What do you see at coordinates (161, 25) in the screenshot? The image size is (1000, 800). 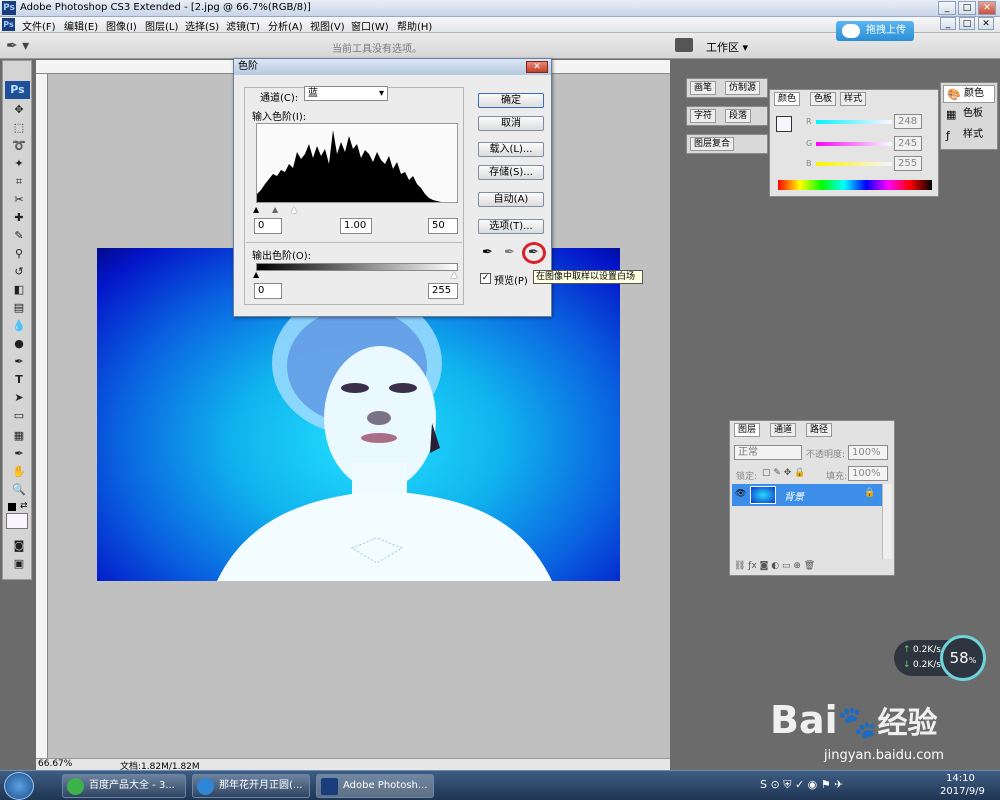 I see `menu-layer: 图层(L)` at bounding box center [161, 25].